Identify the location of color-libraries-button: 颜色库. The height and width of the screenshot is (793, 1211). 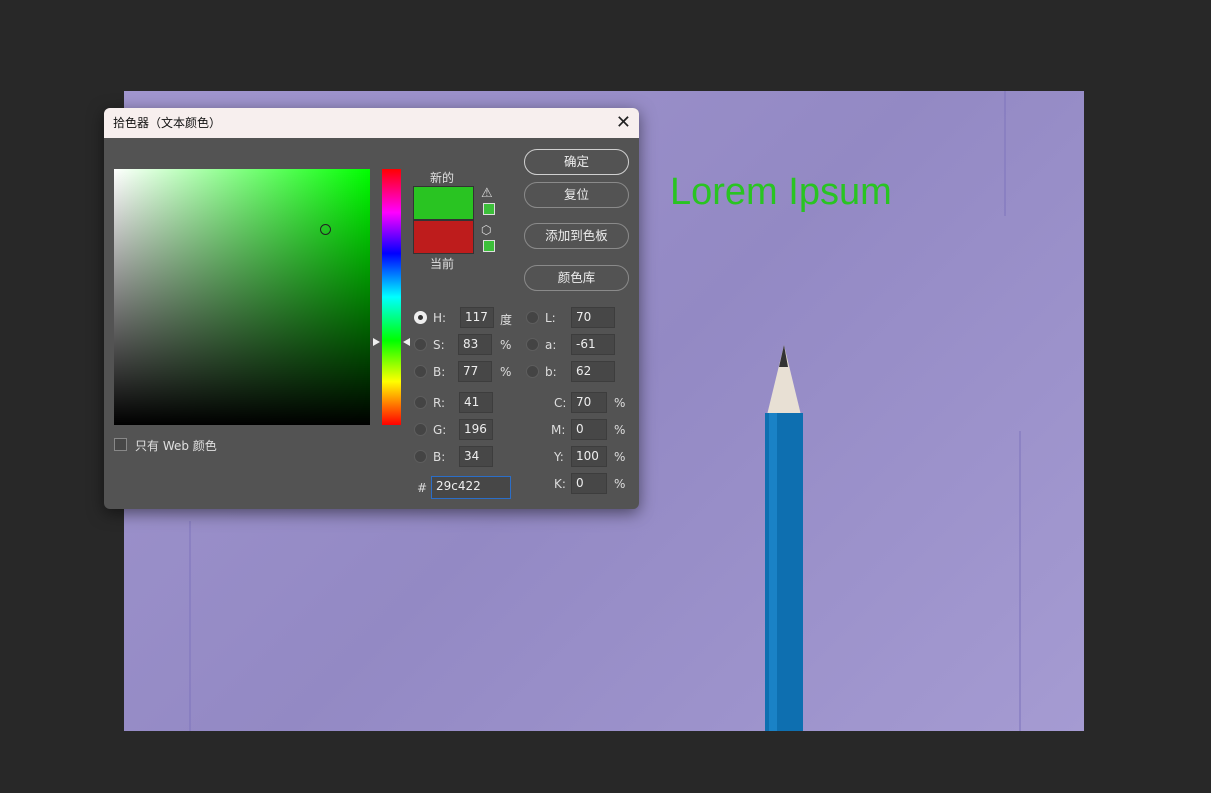
(576, 278).